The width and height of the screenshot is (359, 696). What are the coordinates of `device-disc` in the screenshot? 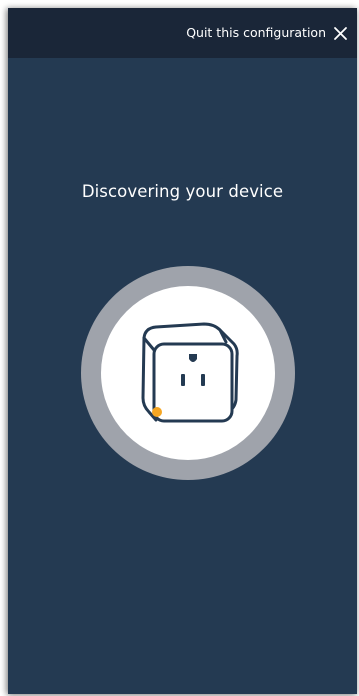 It's located at (188, 373).